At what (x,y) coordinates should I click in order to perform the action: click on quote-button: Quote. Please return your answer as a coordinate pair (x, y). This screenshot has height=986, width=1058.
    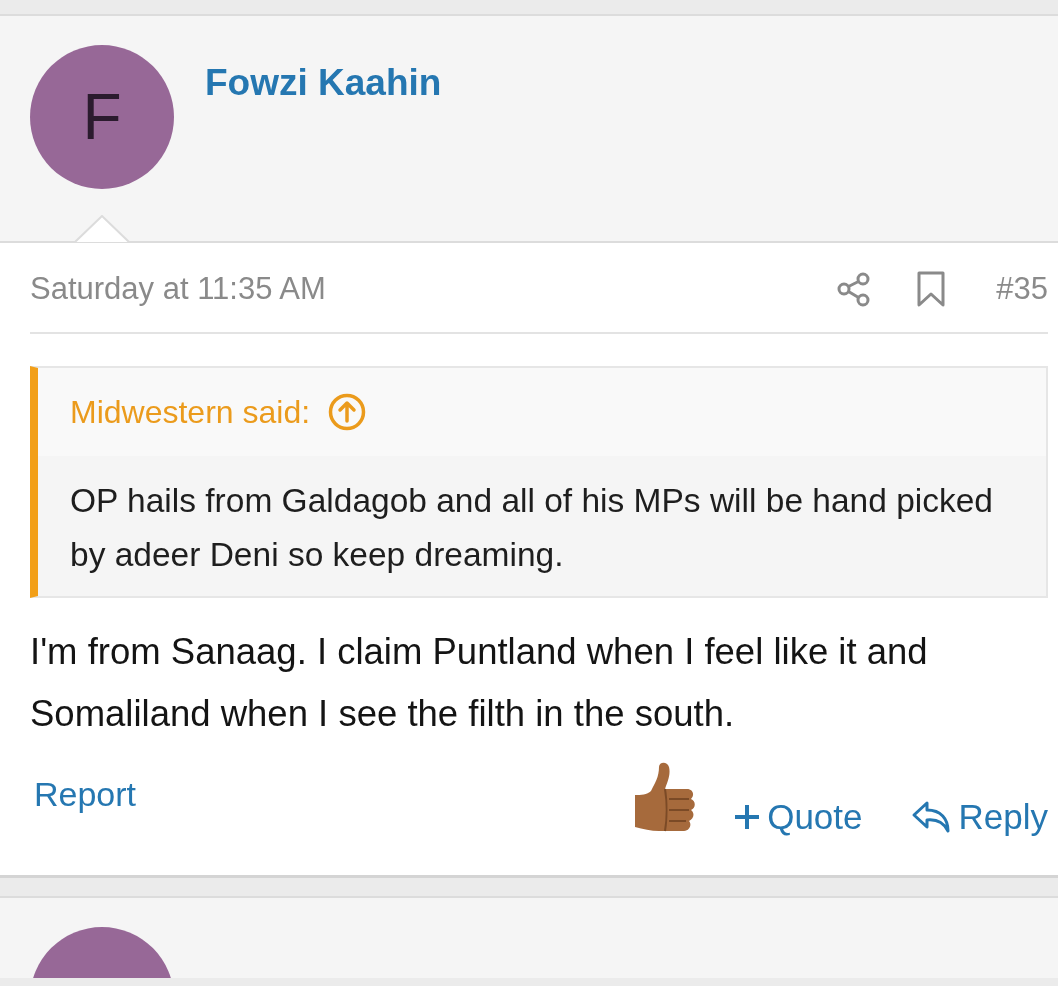
    Looking at the image, I should click on (798, 817).